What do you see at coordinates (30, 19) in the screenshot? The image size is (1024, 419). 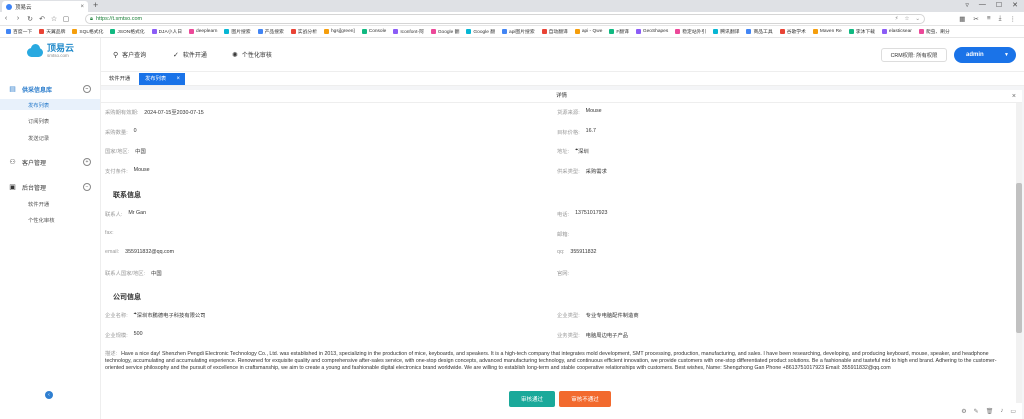 I see `reload-icon: ↻` at bounding box center [30, 19].